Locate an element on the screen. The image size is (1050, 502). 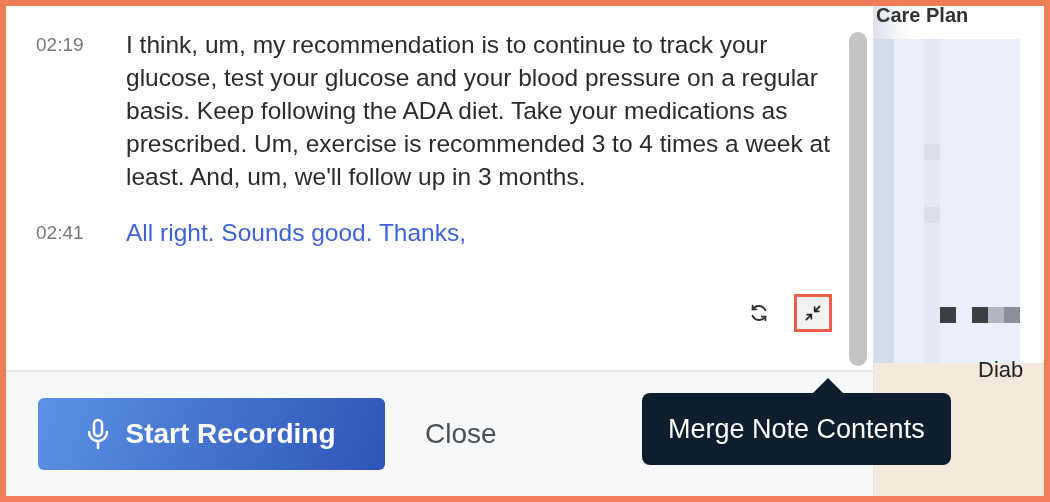
microphone-icon is located at coordinates (98, 434).